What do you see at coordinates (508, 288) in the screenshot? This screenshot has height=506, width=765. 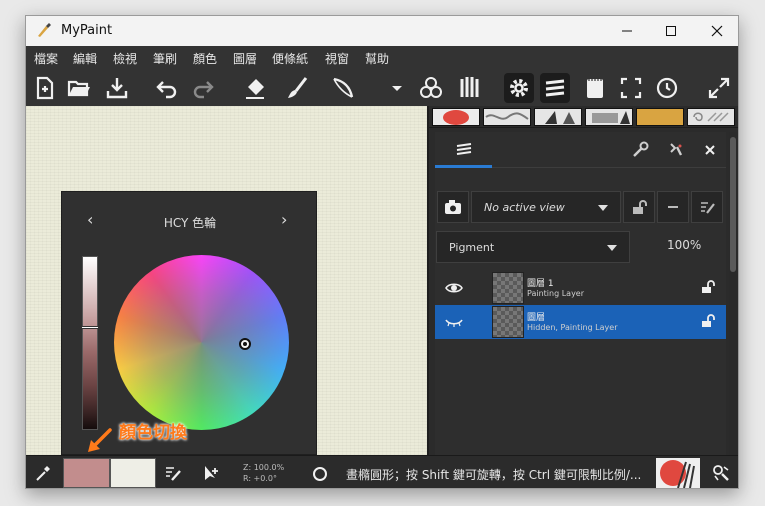 I see `layer-thumbnail` at bounding box center [508, 288].